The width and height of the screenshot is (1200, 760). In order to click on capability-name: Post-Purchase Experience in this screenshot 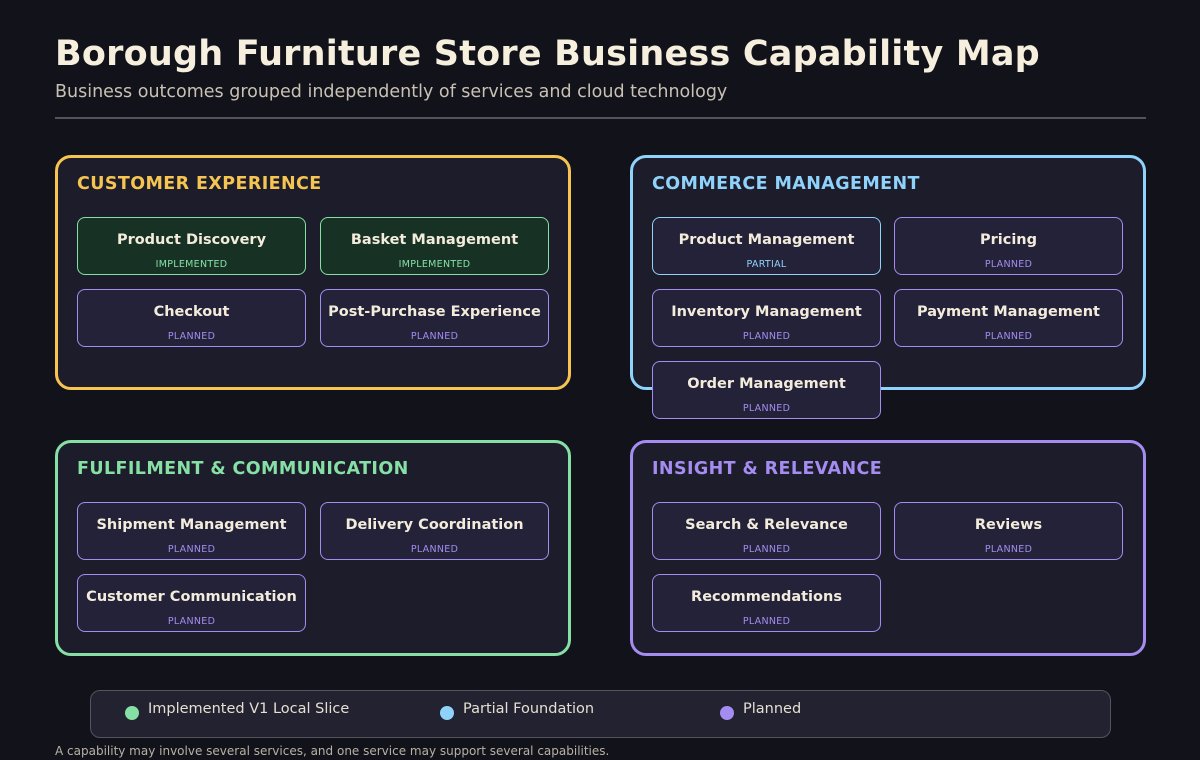, I will do `click(434, 312)`.